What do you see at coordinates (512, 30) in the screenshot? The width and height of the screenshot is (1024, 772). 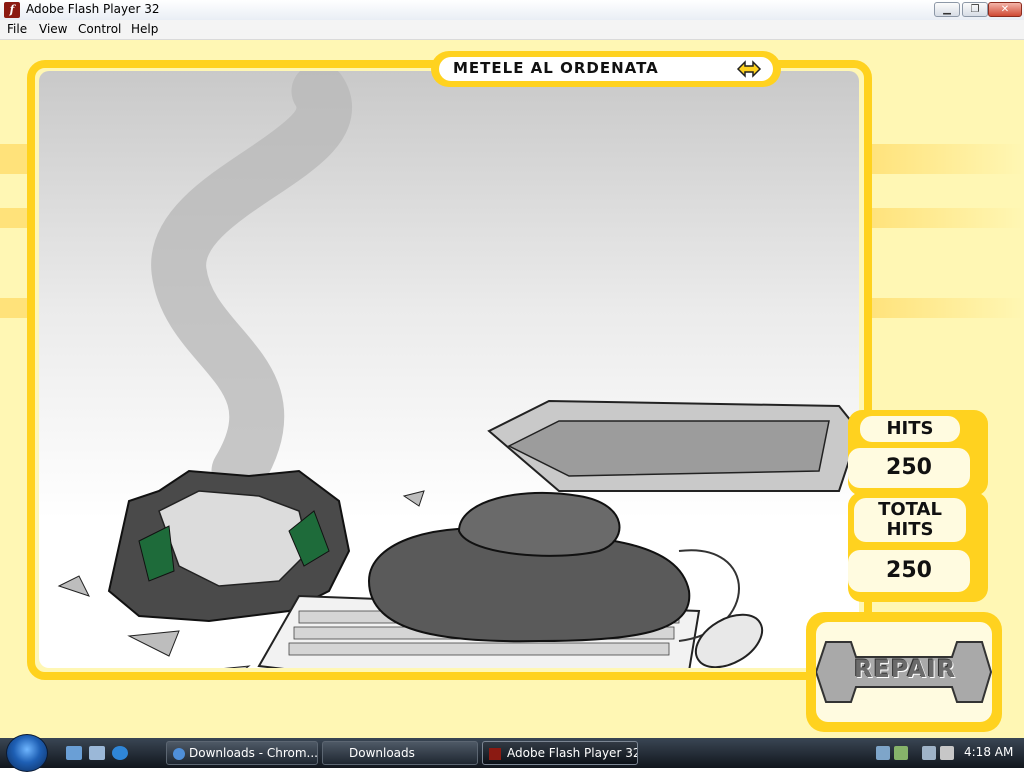 I see `menu-bar: File View Control Help` at bounding box center [512, 30].